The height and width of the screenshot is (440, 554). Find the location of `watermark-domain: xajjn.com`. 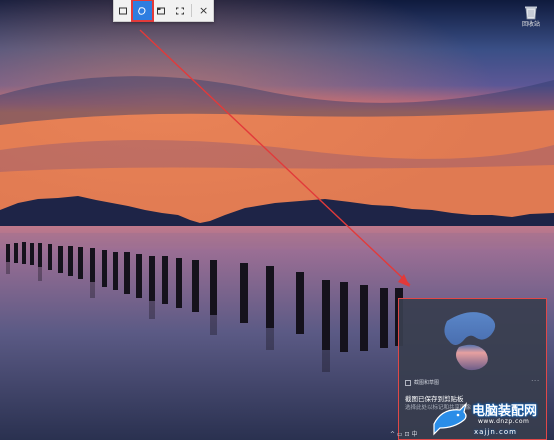

watermark-domain: xajjn.com is located at coordinates (495, 432).